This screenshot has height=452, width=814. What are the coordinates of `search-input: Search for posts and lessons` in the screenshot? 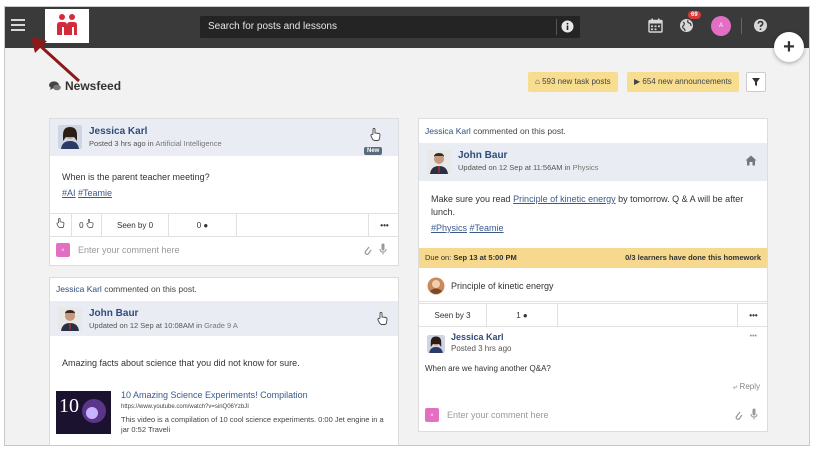 It's located at (272, 26).